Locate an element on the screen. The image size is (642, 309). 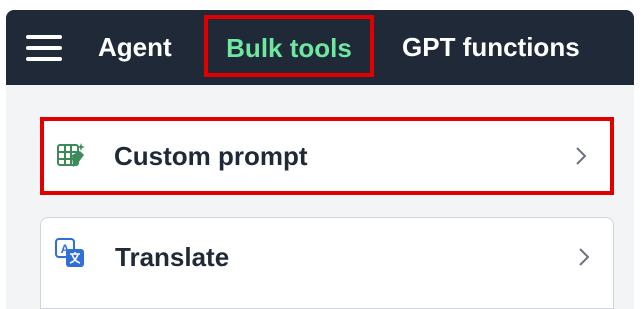
tab-agent: Agent is located at coordinates (135, 47).